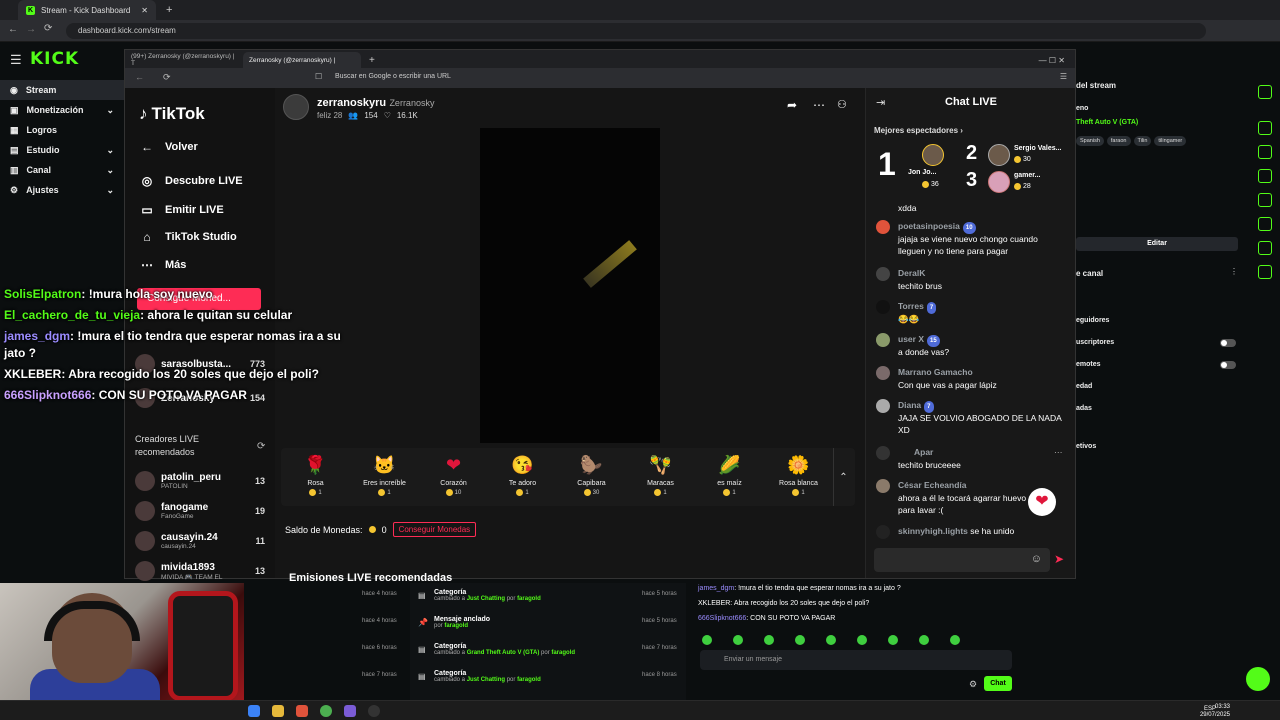  Describe the element at coordinates (374, 711) in the screenshot. I see `obs-icon` at that location.